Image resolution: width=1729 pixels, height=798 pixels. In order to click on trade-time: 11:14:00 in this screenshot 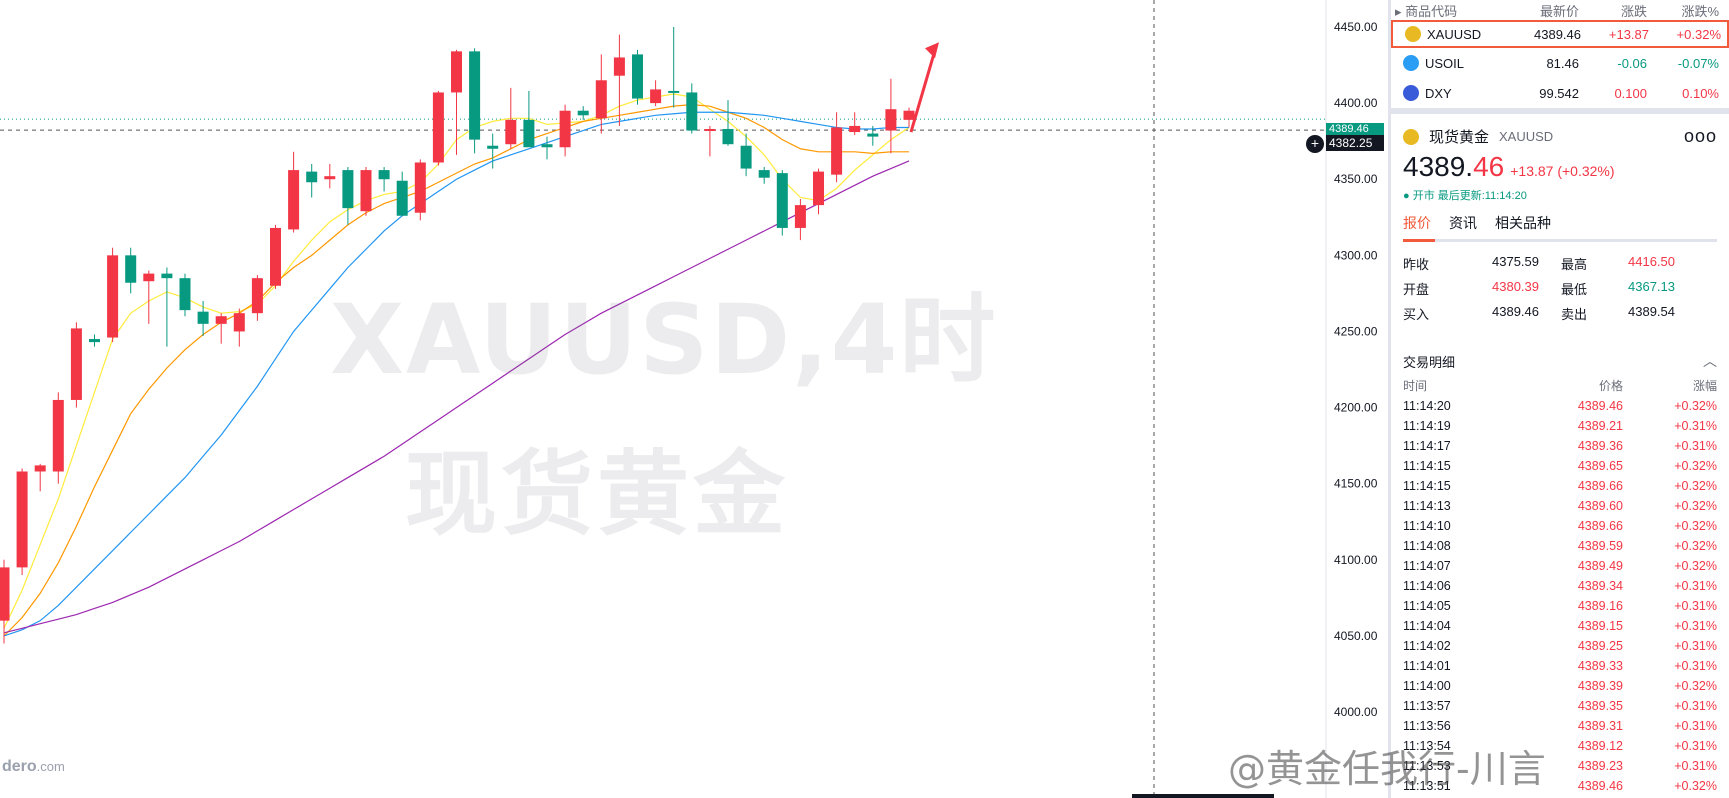, I will do `click(1427, 686)`.